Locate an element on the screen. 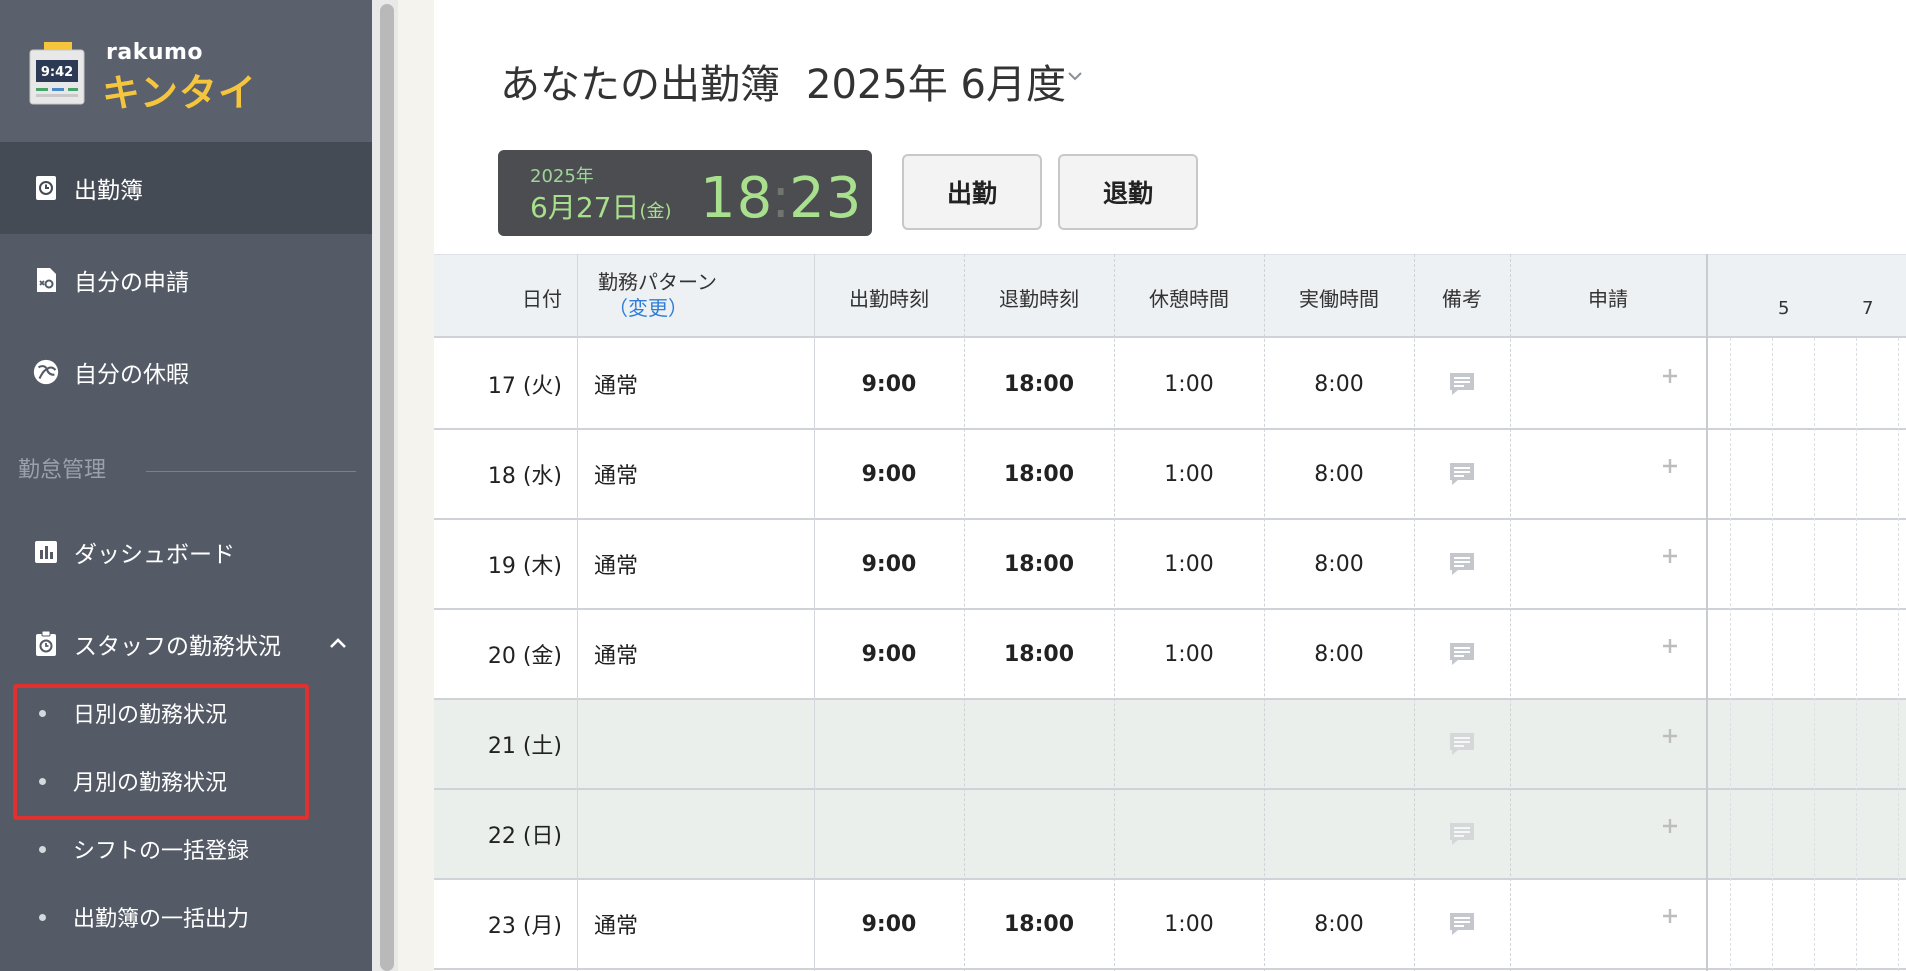 Image resolution: width=1906 pixels, height=971 pixels. column-header-pattern-label: 勤務パターン is located at coordinates (657, 282).